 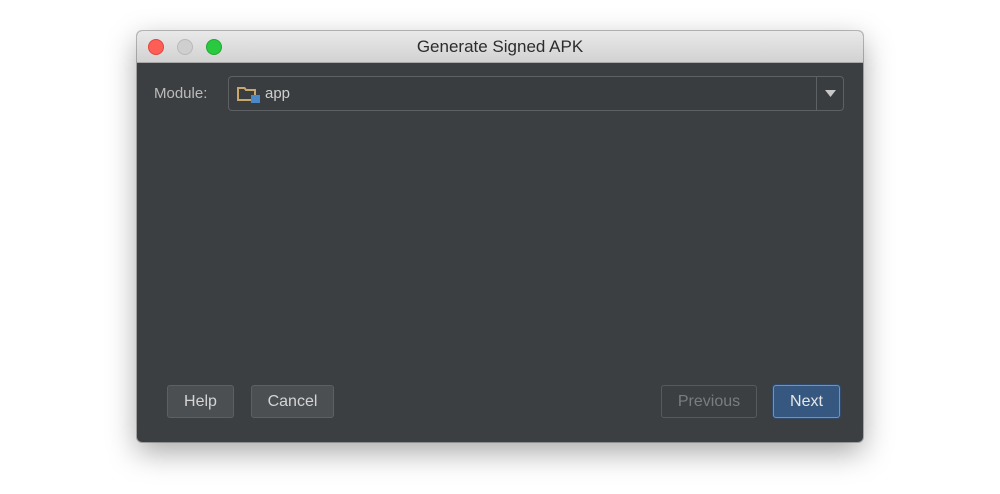 I want to click on folder-module-icon, so click(x=248, y=95).